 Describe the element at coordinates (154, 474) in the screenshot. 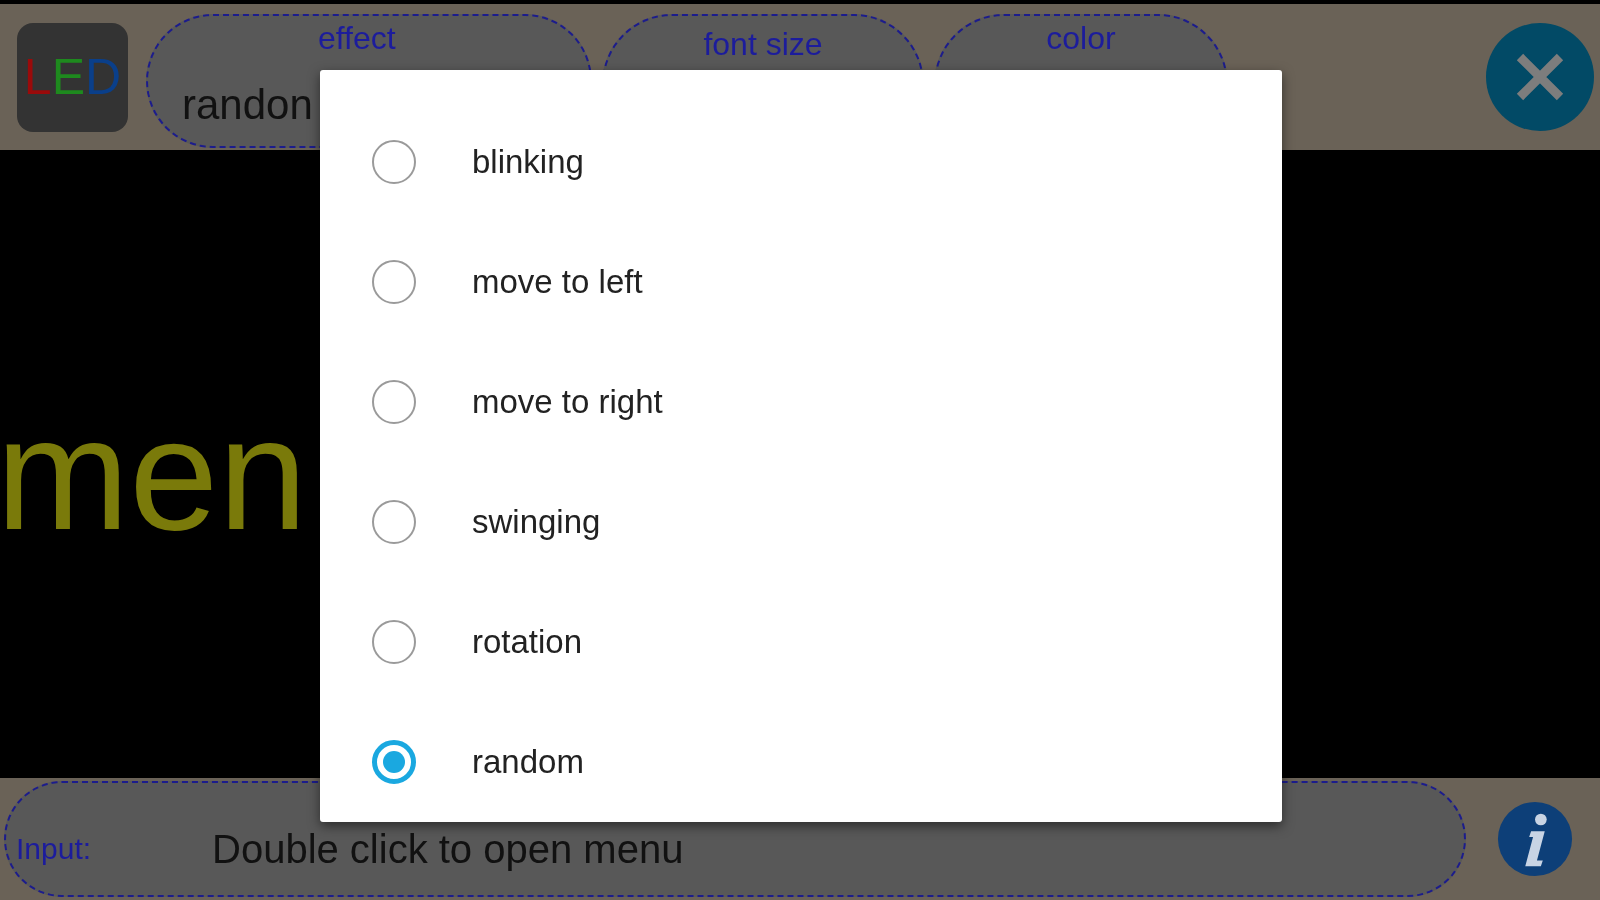

I see `display-text: men` at that location.